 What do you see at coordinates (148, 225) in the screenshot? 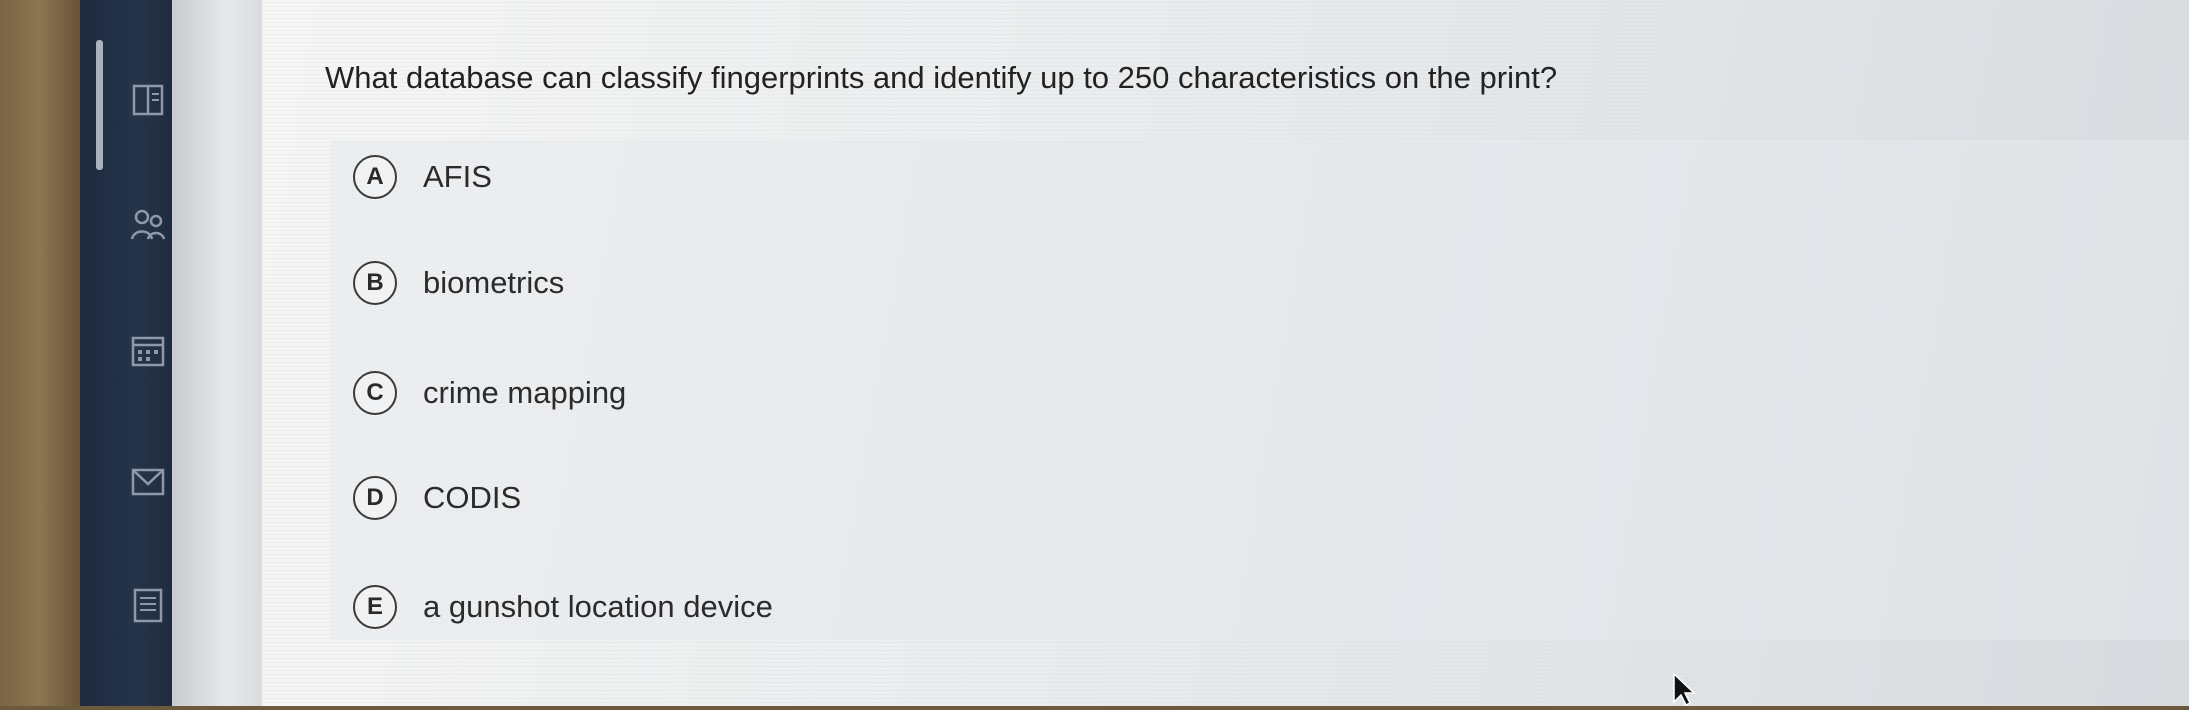
I see `people-icon` at bounding box center [148, 225].